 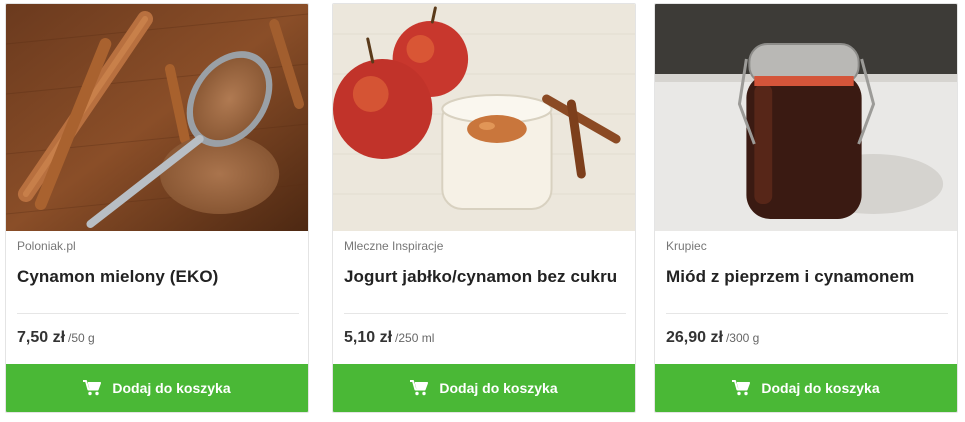 I want to click on price-row: 7,50 zł/50 g, so click(x=56, y=338).